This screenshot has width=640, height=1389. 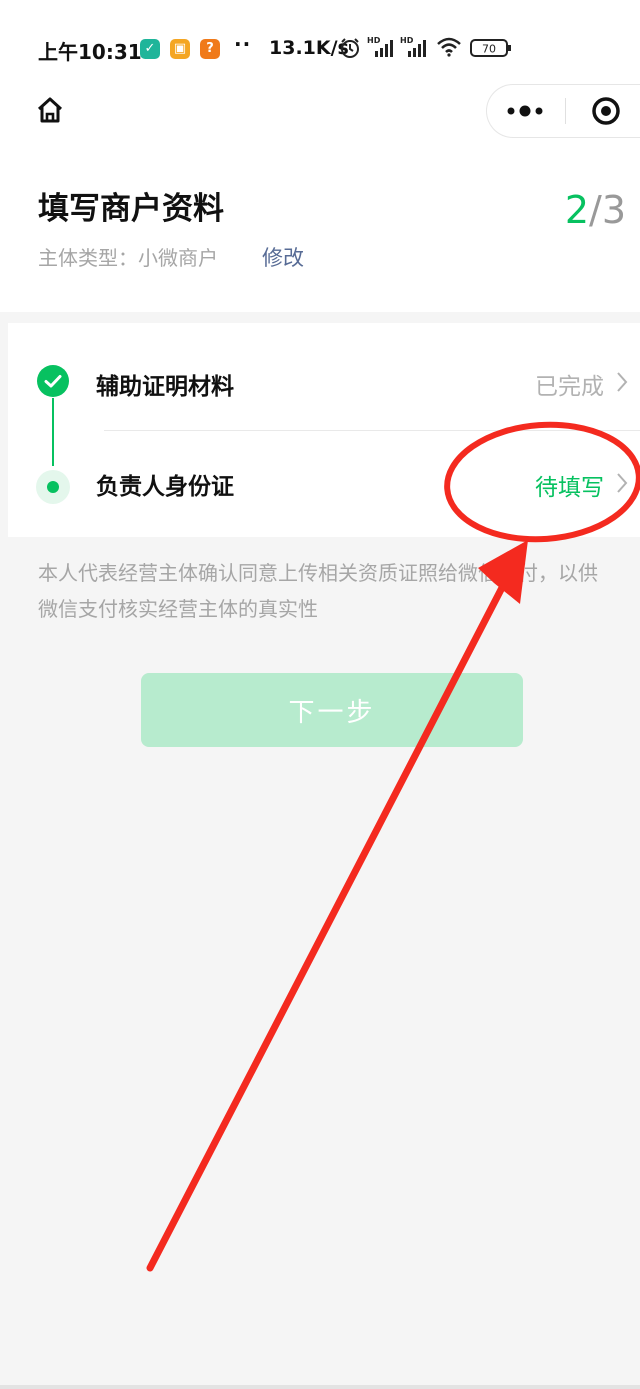 I want to click on network-speed: 13.1K/s, so click(x=309, y=48).